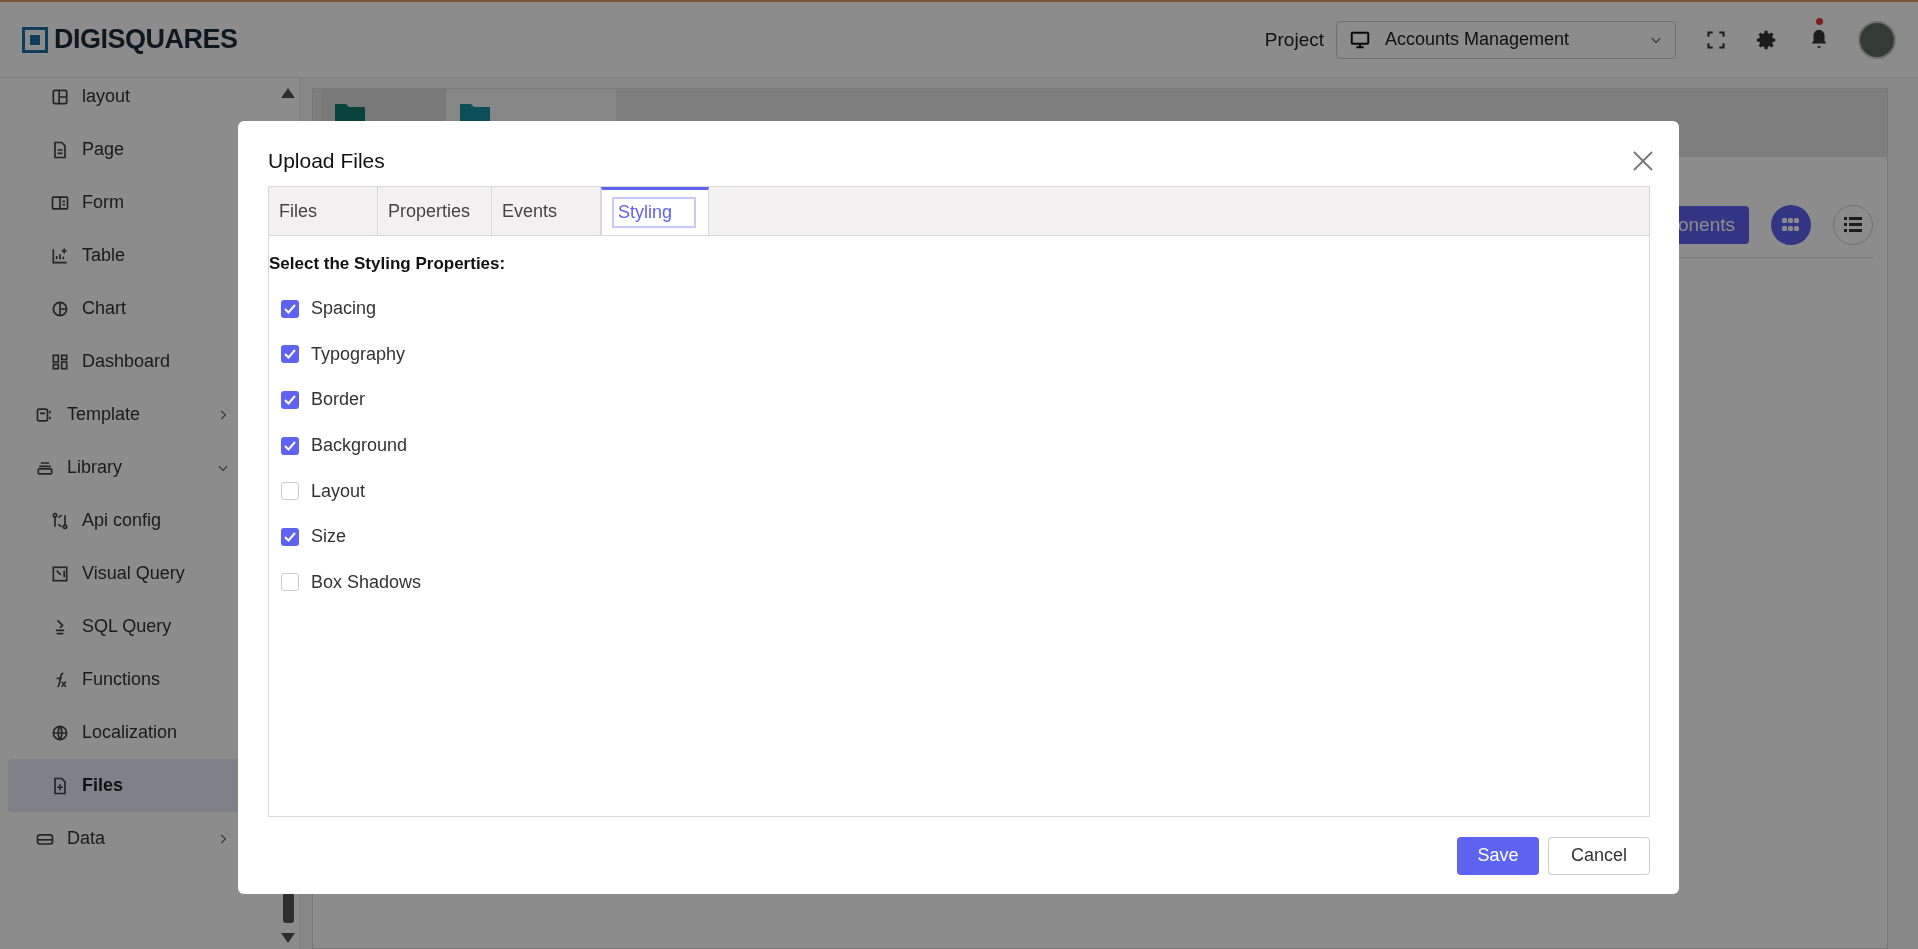  What do you see at coordinates (124, 100) in the screenshot?
I see `sidebar-item: layout` at bounding box center [124, 100].